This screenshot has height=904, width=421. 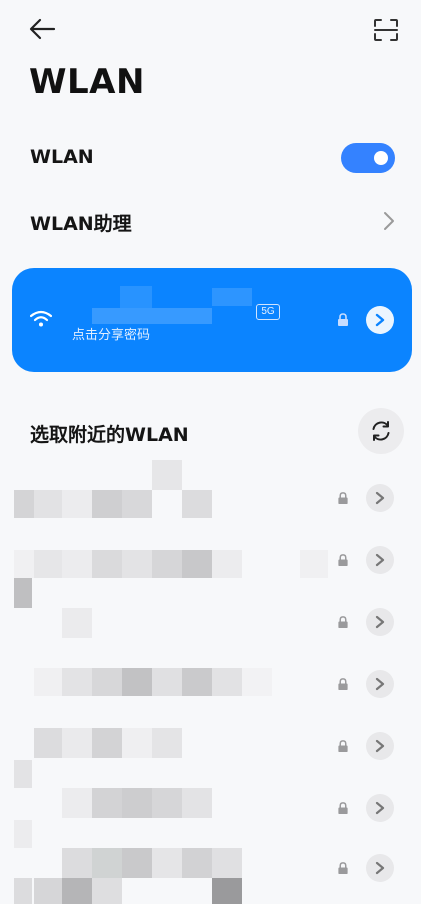 I want to click on toggle-knob, so click(x=381, y=158).